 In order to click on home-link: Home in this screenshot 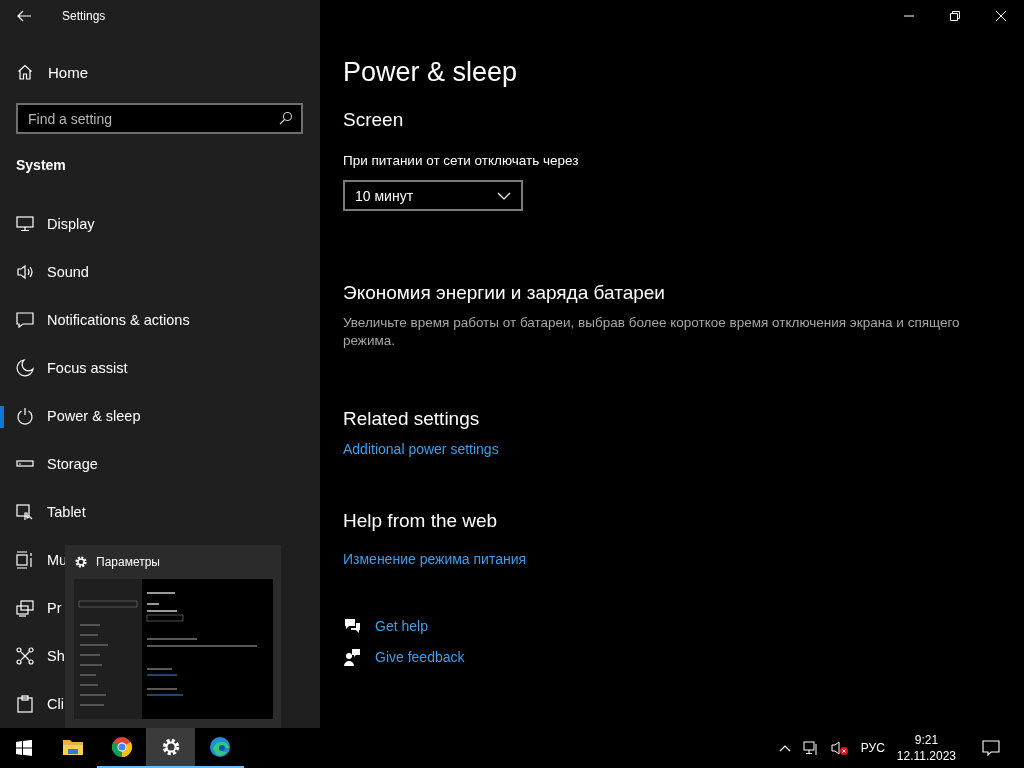, I will do `click(160, 72)`.